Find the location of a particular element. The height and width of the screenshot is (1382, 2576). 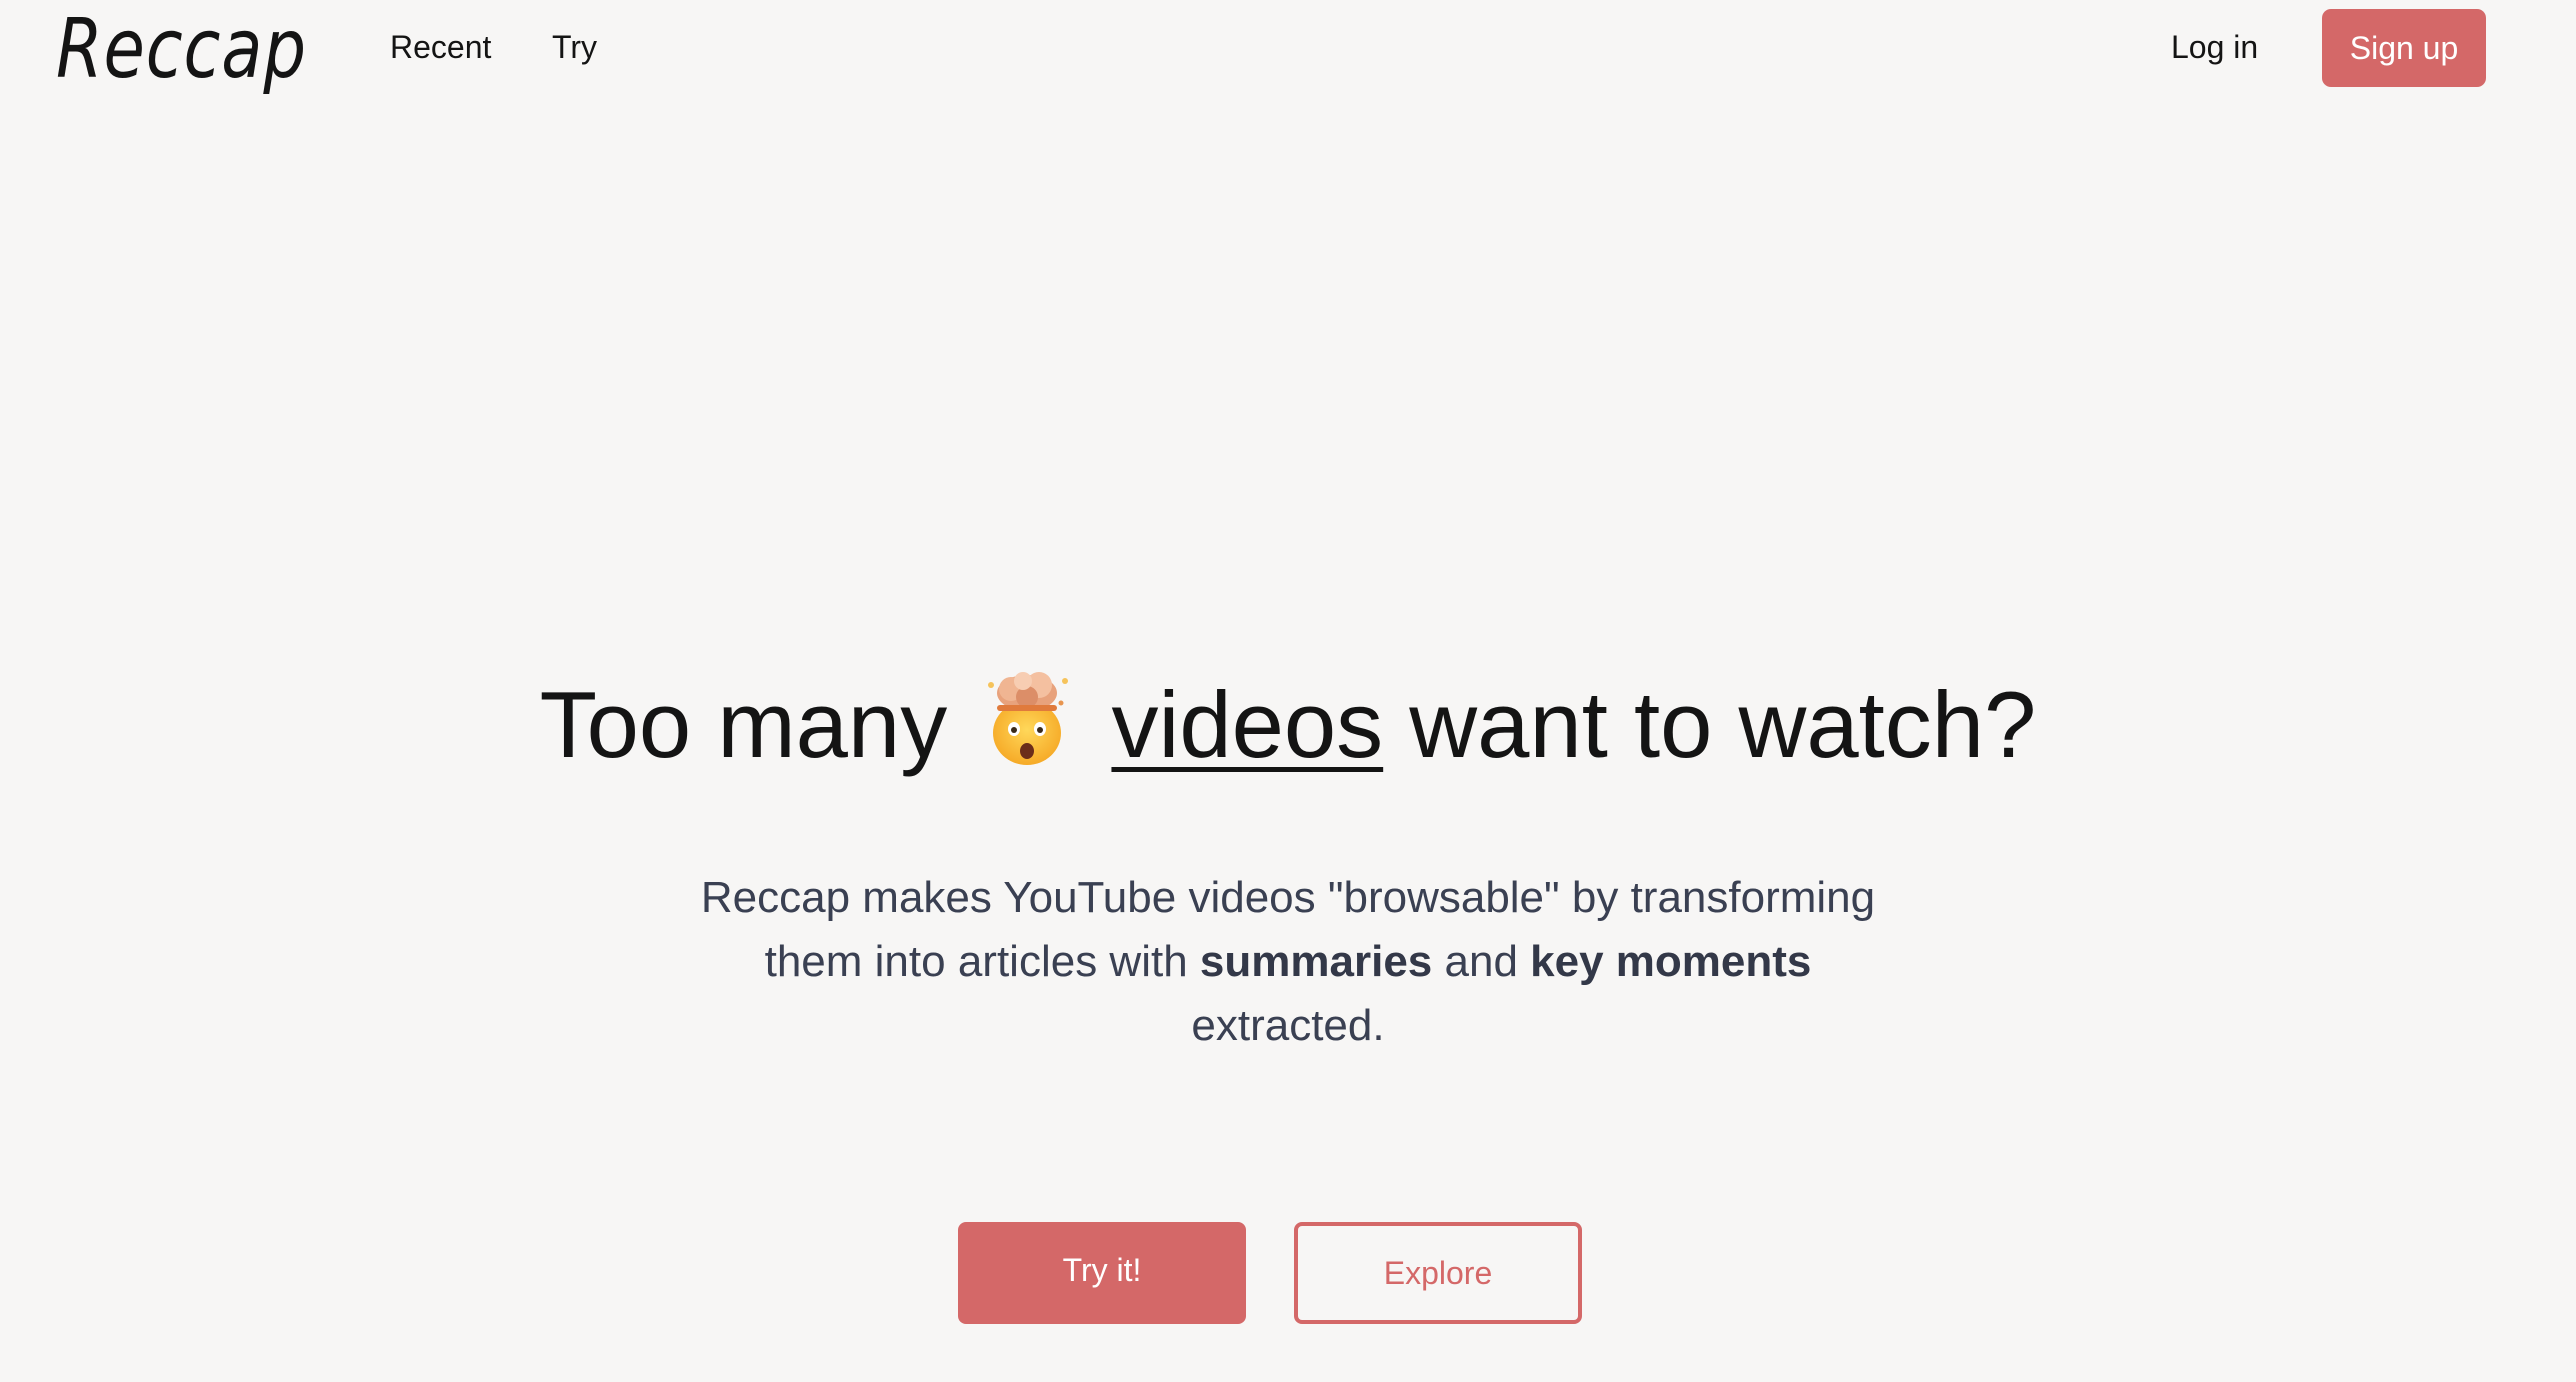

login-link: Log in is located at coordinates (2214, 47).